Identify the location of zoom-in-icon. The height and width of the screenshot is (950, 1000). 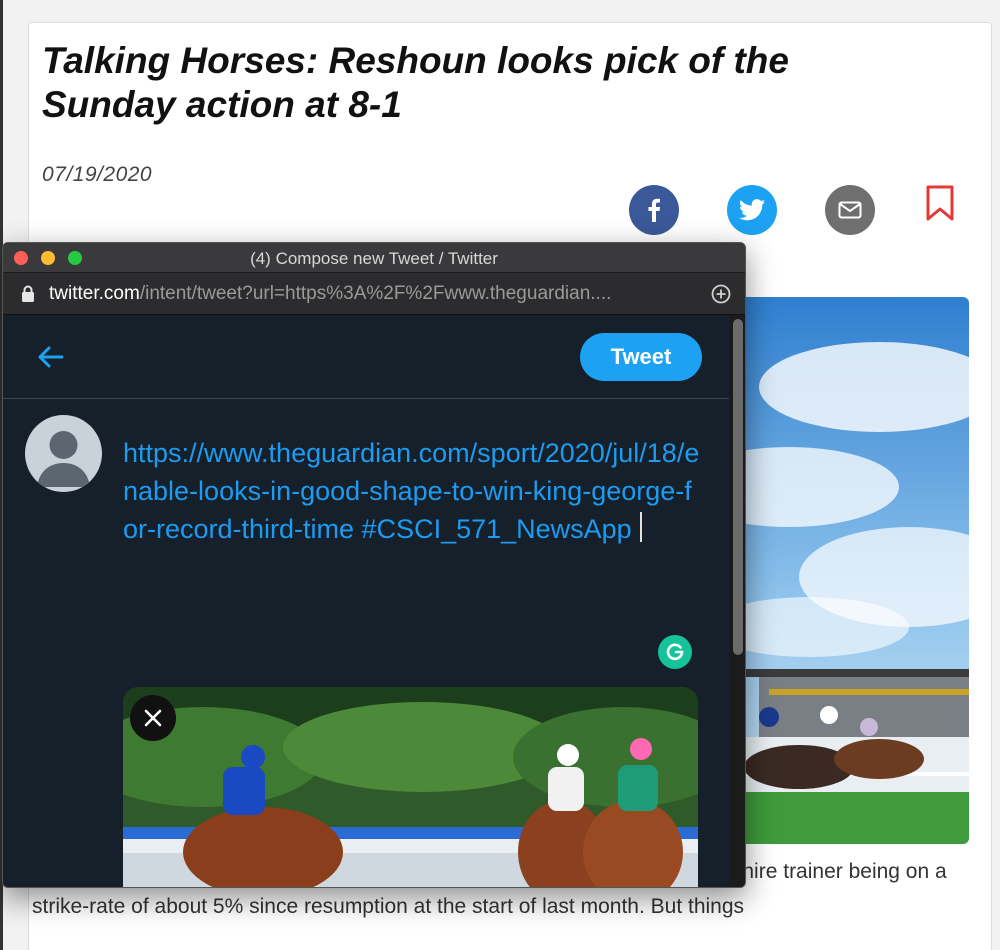
(721, 294).